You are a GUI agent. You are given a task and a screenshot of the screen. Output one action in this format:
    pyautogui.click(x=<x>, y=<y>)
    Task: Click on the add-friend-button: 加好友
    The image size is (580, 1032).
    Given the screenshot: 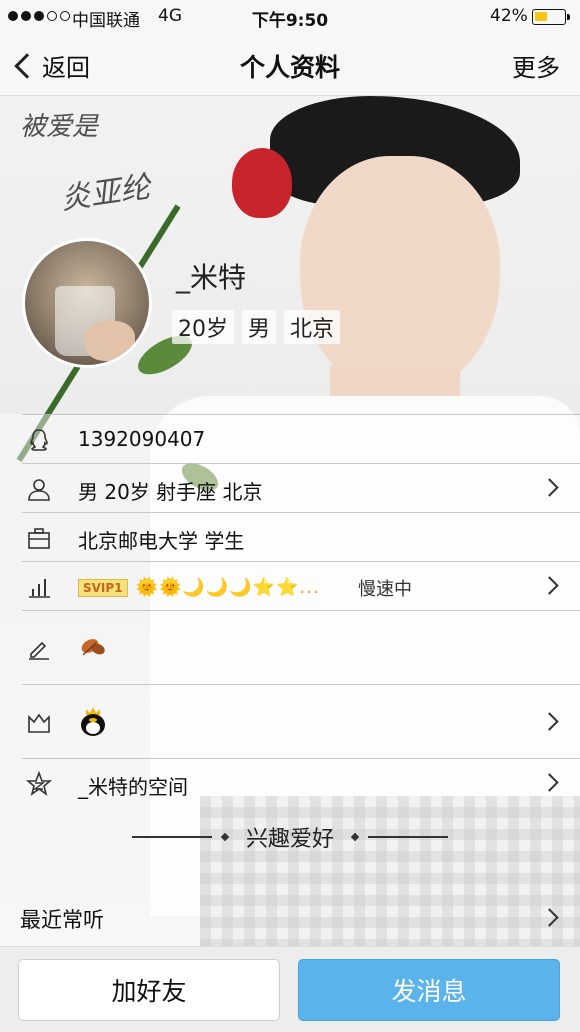 What is the action you would take?
    pyautogui.click(x=149, y=990)
    